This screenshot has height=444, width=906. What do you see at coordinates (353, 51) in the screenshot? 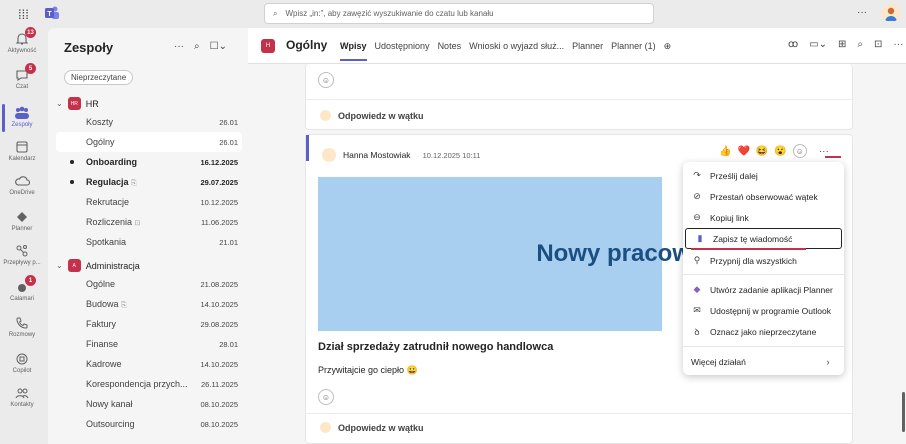
I see `tab-posts: Wpisy` at bounding box center [353, 51].